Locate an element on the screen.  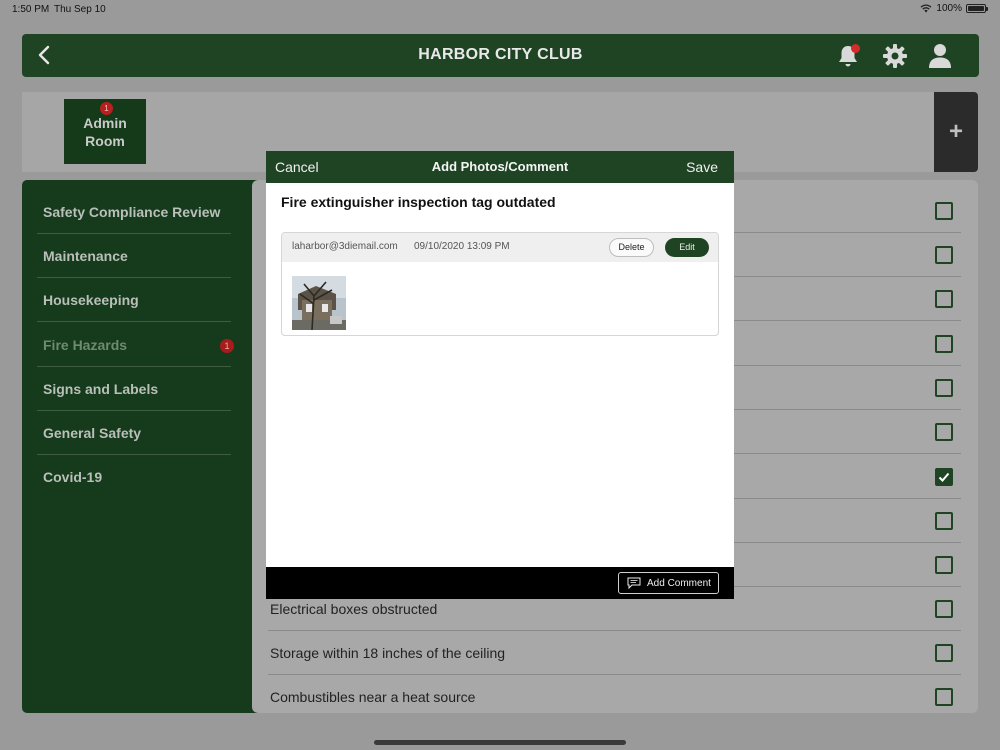
sidebar-item-general-safety: General Safety is located at coordinates (134, 433).